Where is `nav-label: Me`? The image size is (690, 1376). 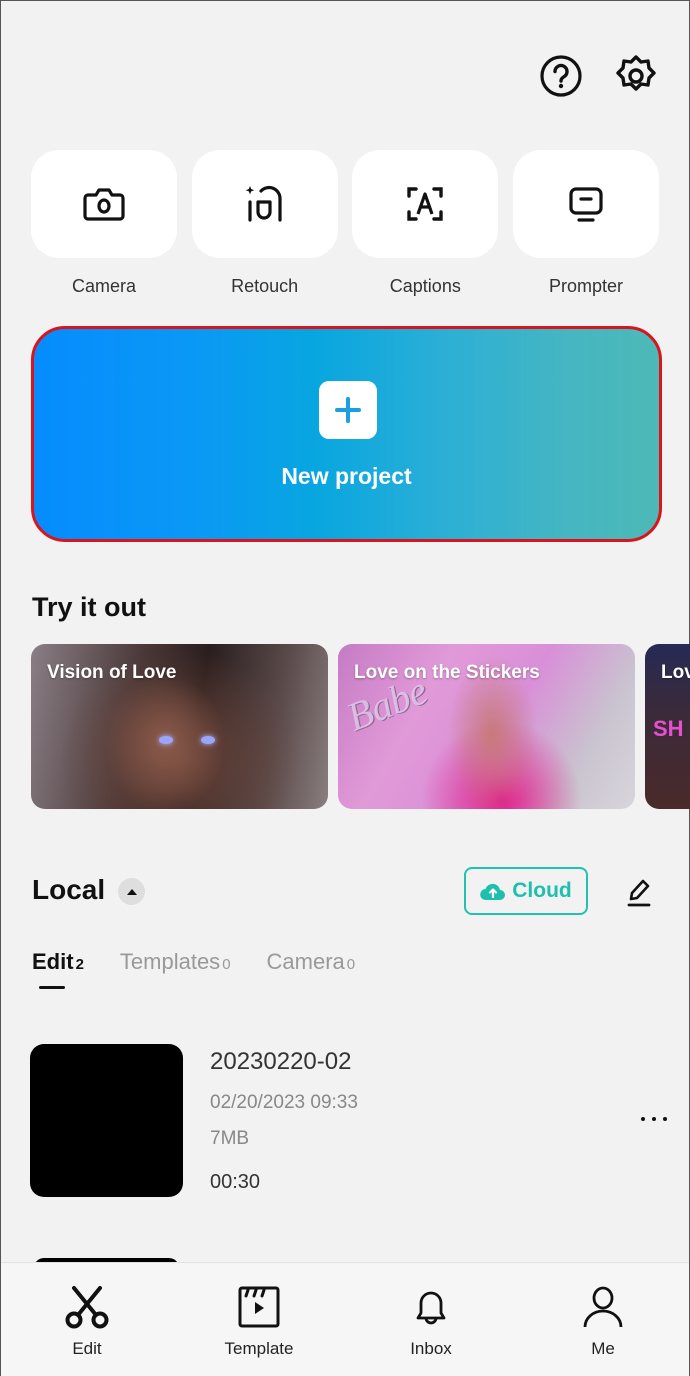 nav-label: Me is located at coordinates (603, 1348).